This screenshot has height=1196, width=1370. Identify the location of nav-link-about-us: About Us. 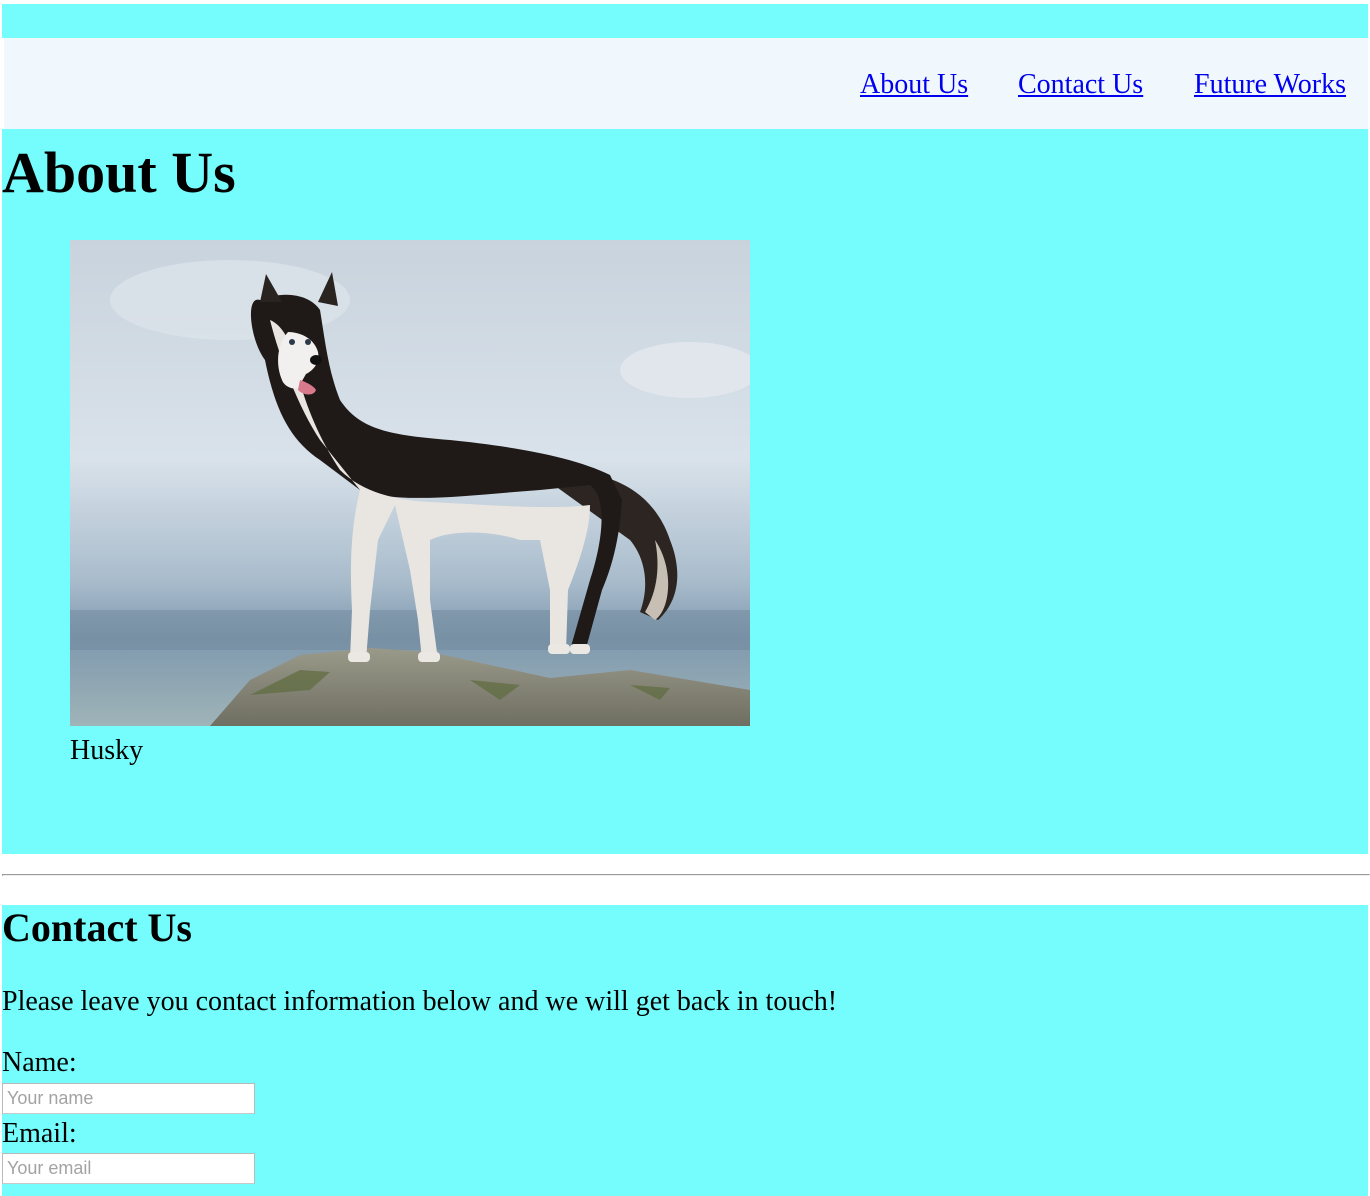
(914, 85).